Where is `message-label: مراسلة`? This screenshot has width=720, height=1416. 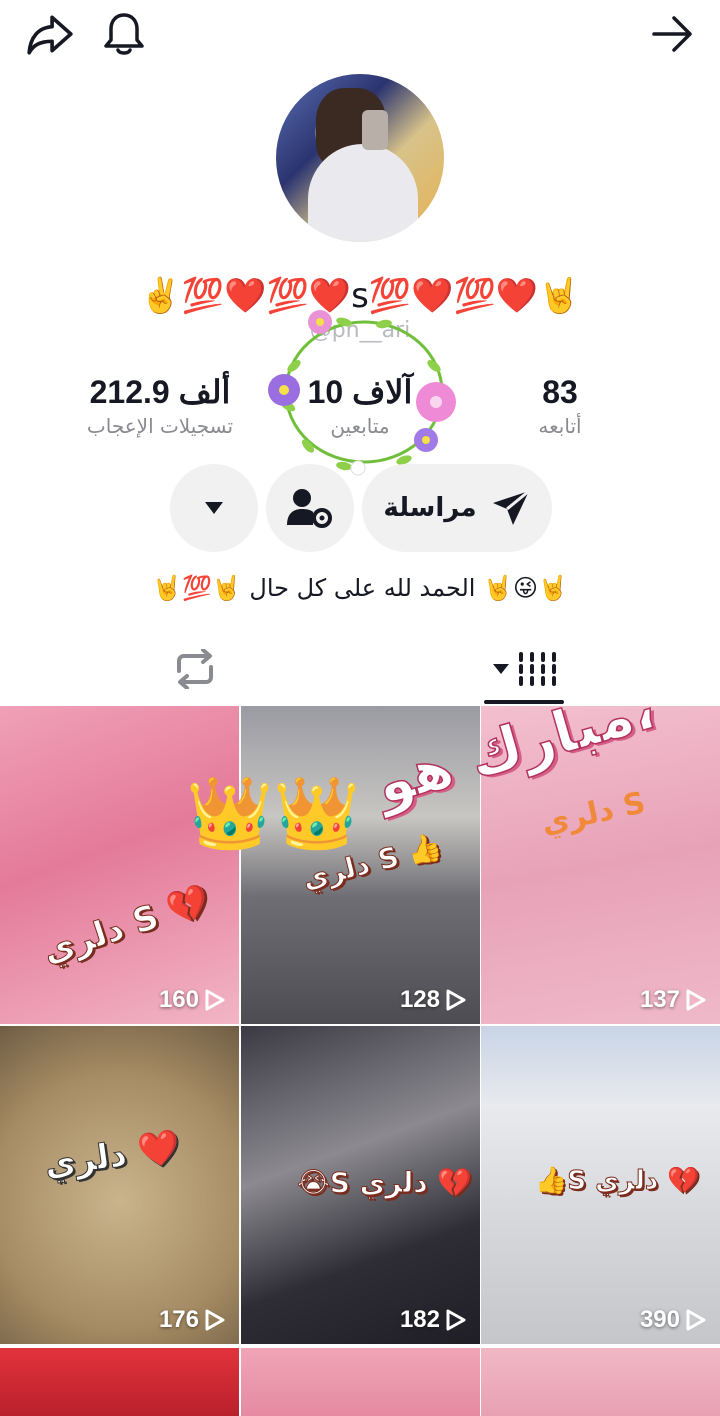
message-label: مراسلة is located at coordinates (430, 508).